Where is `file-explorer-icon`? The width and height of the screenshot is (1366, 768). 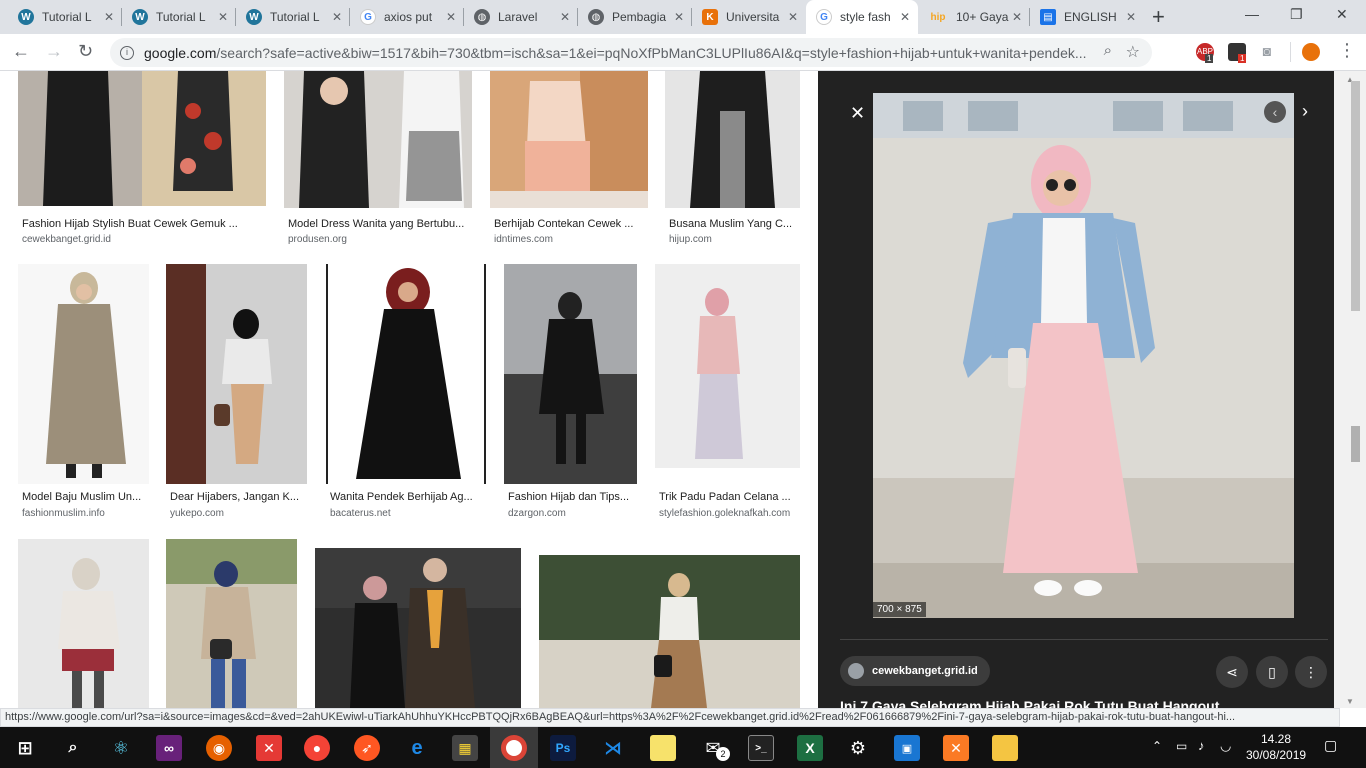 file-explorer-icon is located at coordinates (1005, 748).